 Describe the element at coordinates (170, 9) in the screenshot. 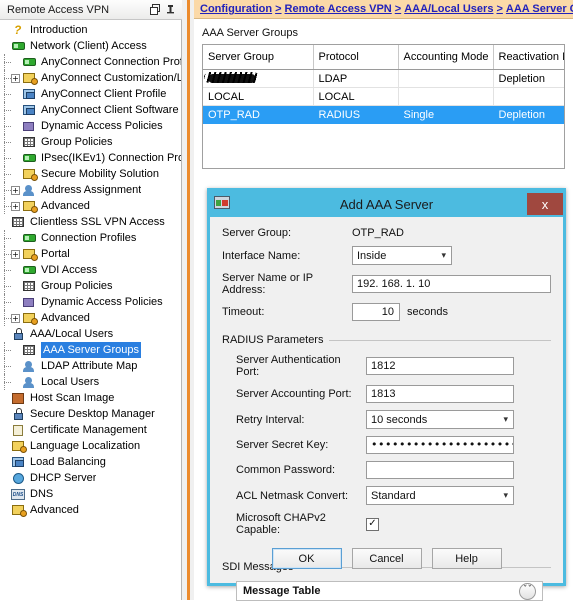

I see `auto-hide-pin-icon` at that location.